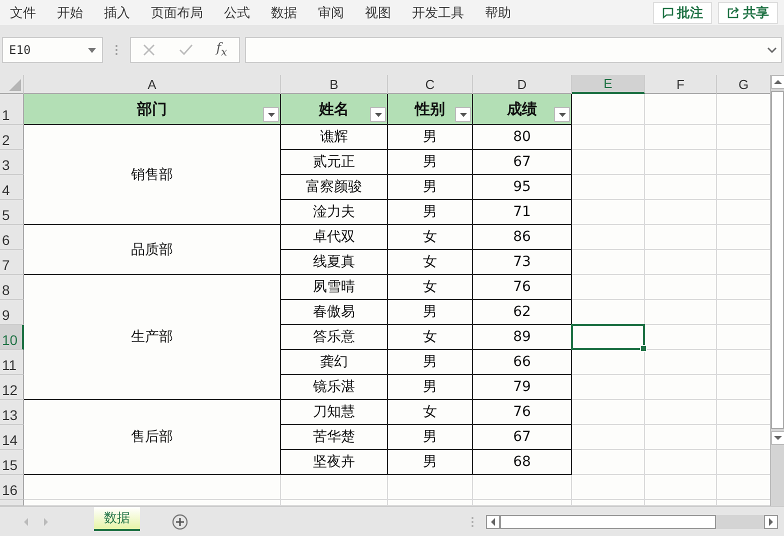 The image size is (784, 536). What do you see at coordinates (430, 84) in the screenshot?
I see `column-header: C` at bounding box center [430, 84].